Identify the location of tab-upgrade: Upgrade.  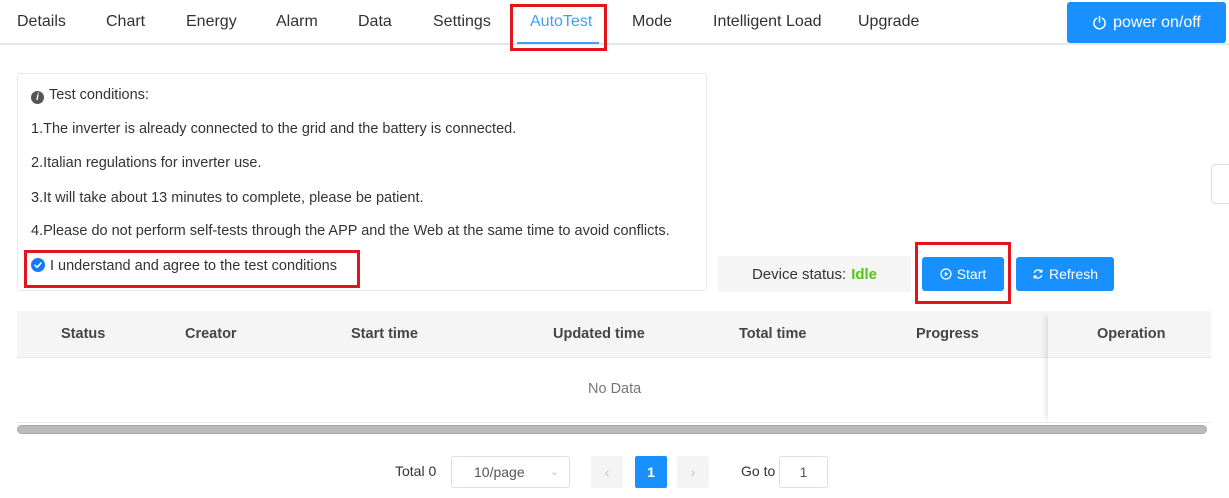
(888, 22).